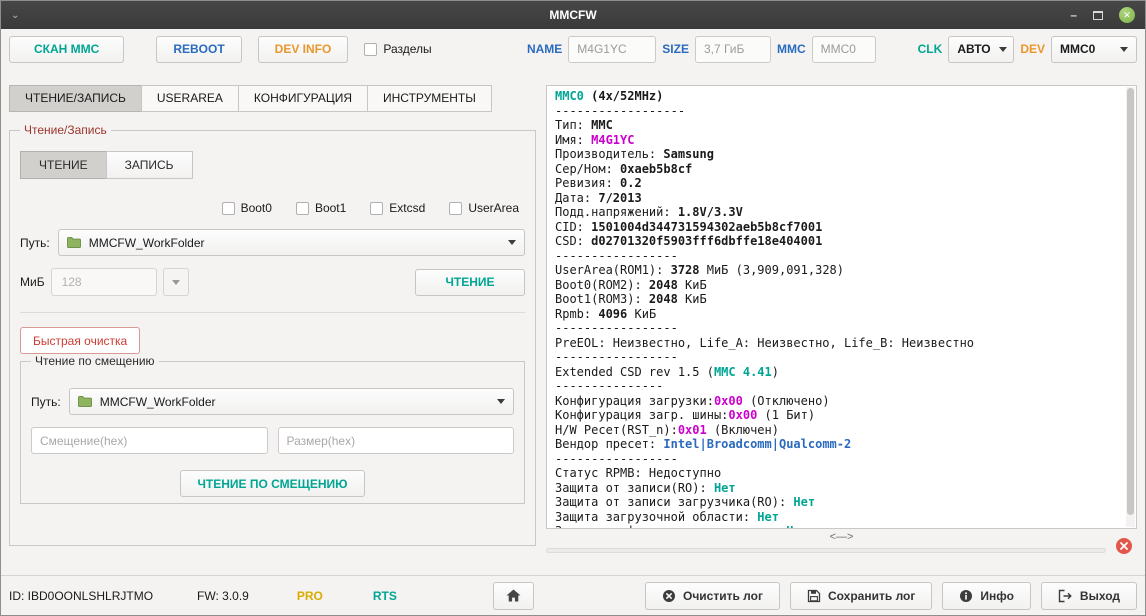  Describe the element at coordinates (75, 98) in the screenshot. I see `tab-read-write: ЧТЕНИЕ/ЗАПИСЬ` at that location.